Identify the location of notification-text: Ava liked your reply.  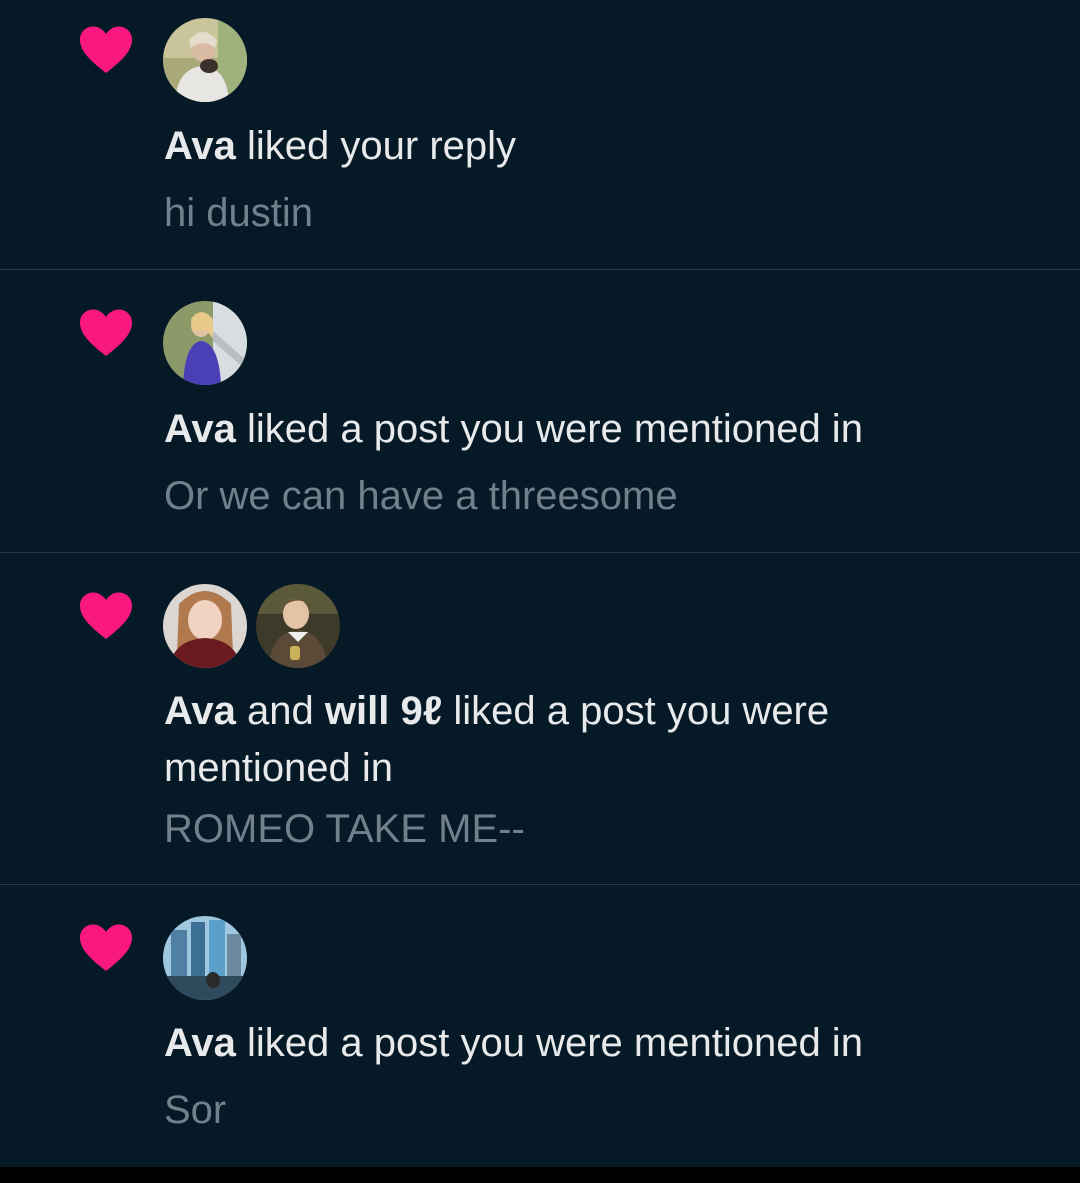
(564, 146).